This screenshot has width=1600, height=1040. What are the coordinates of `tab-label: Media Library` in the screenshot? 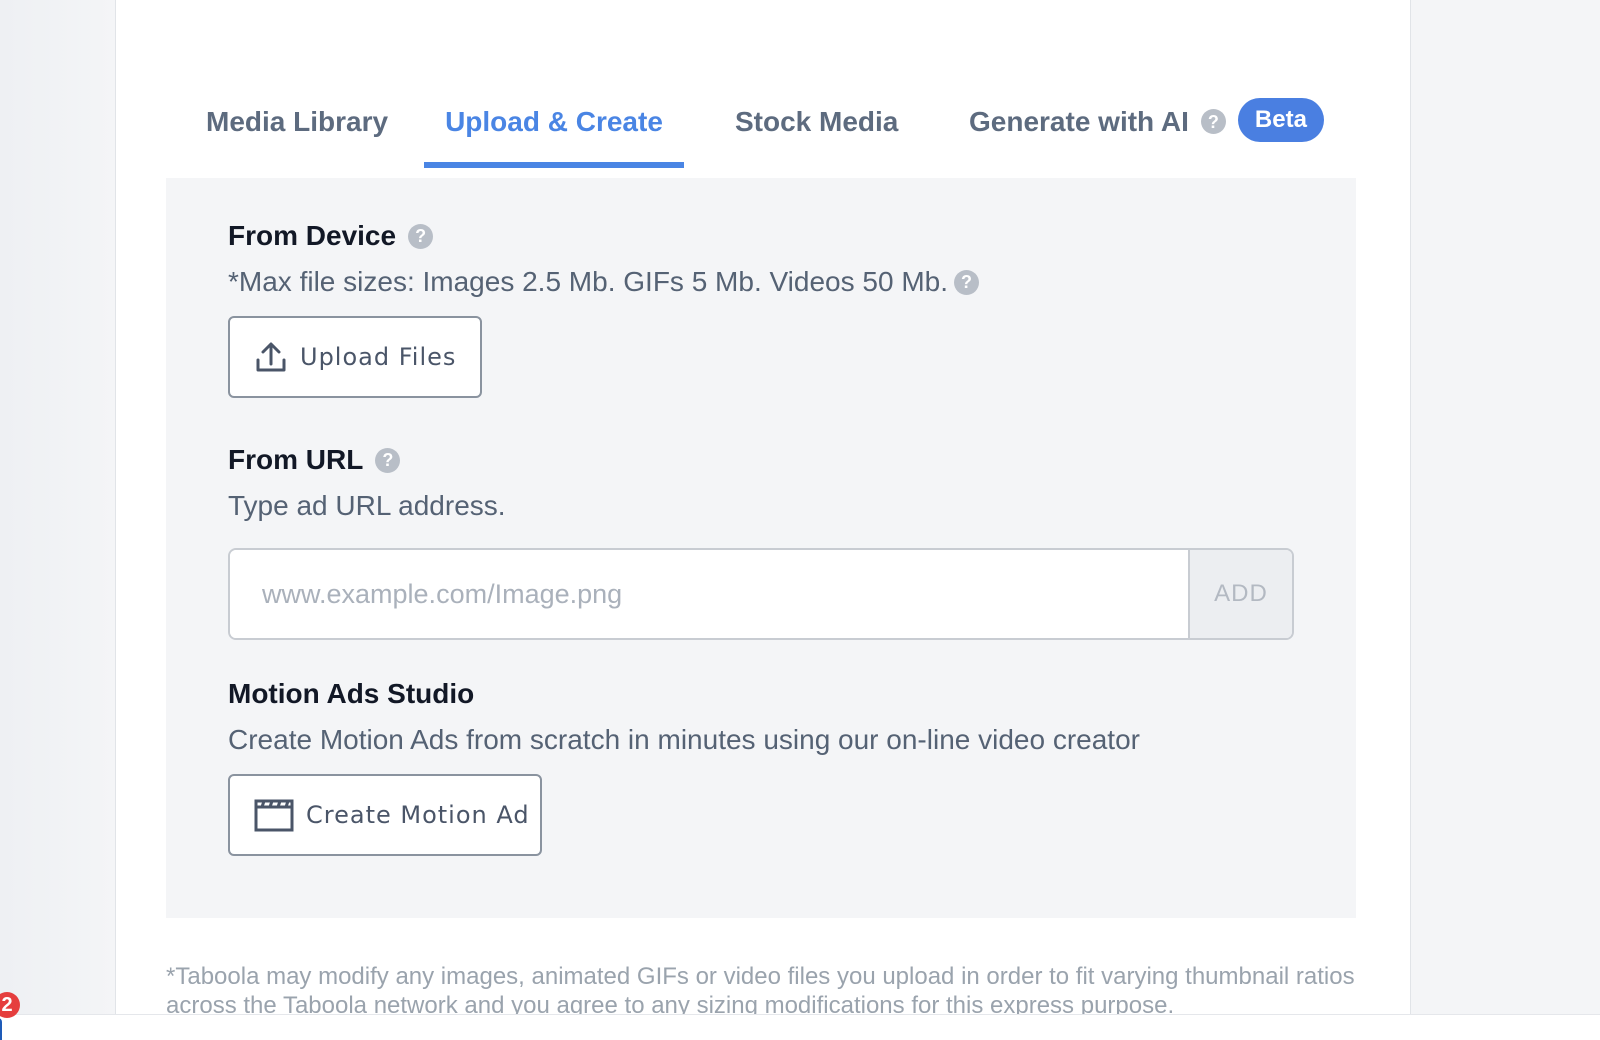 It's located at (297, 121).